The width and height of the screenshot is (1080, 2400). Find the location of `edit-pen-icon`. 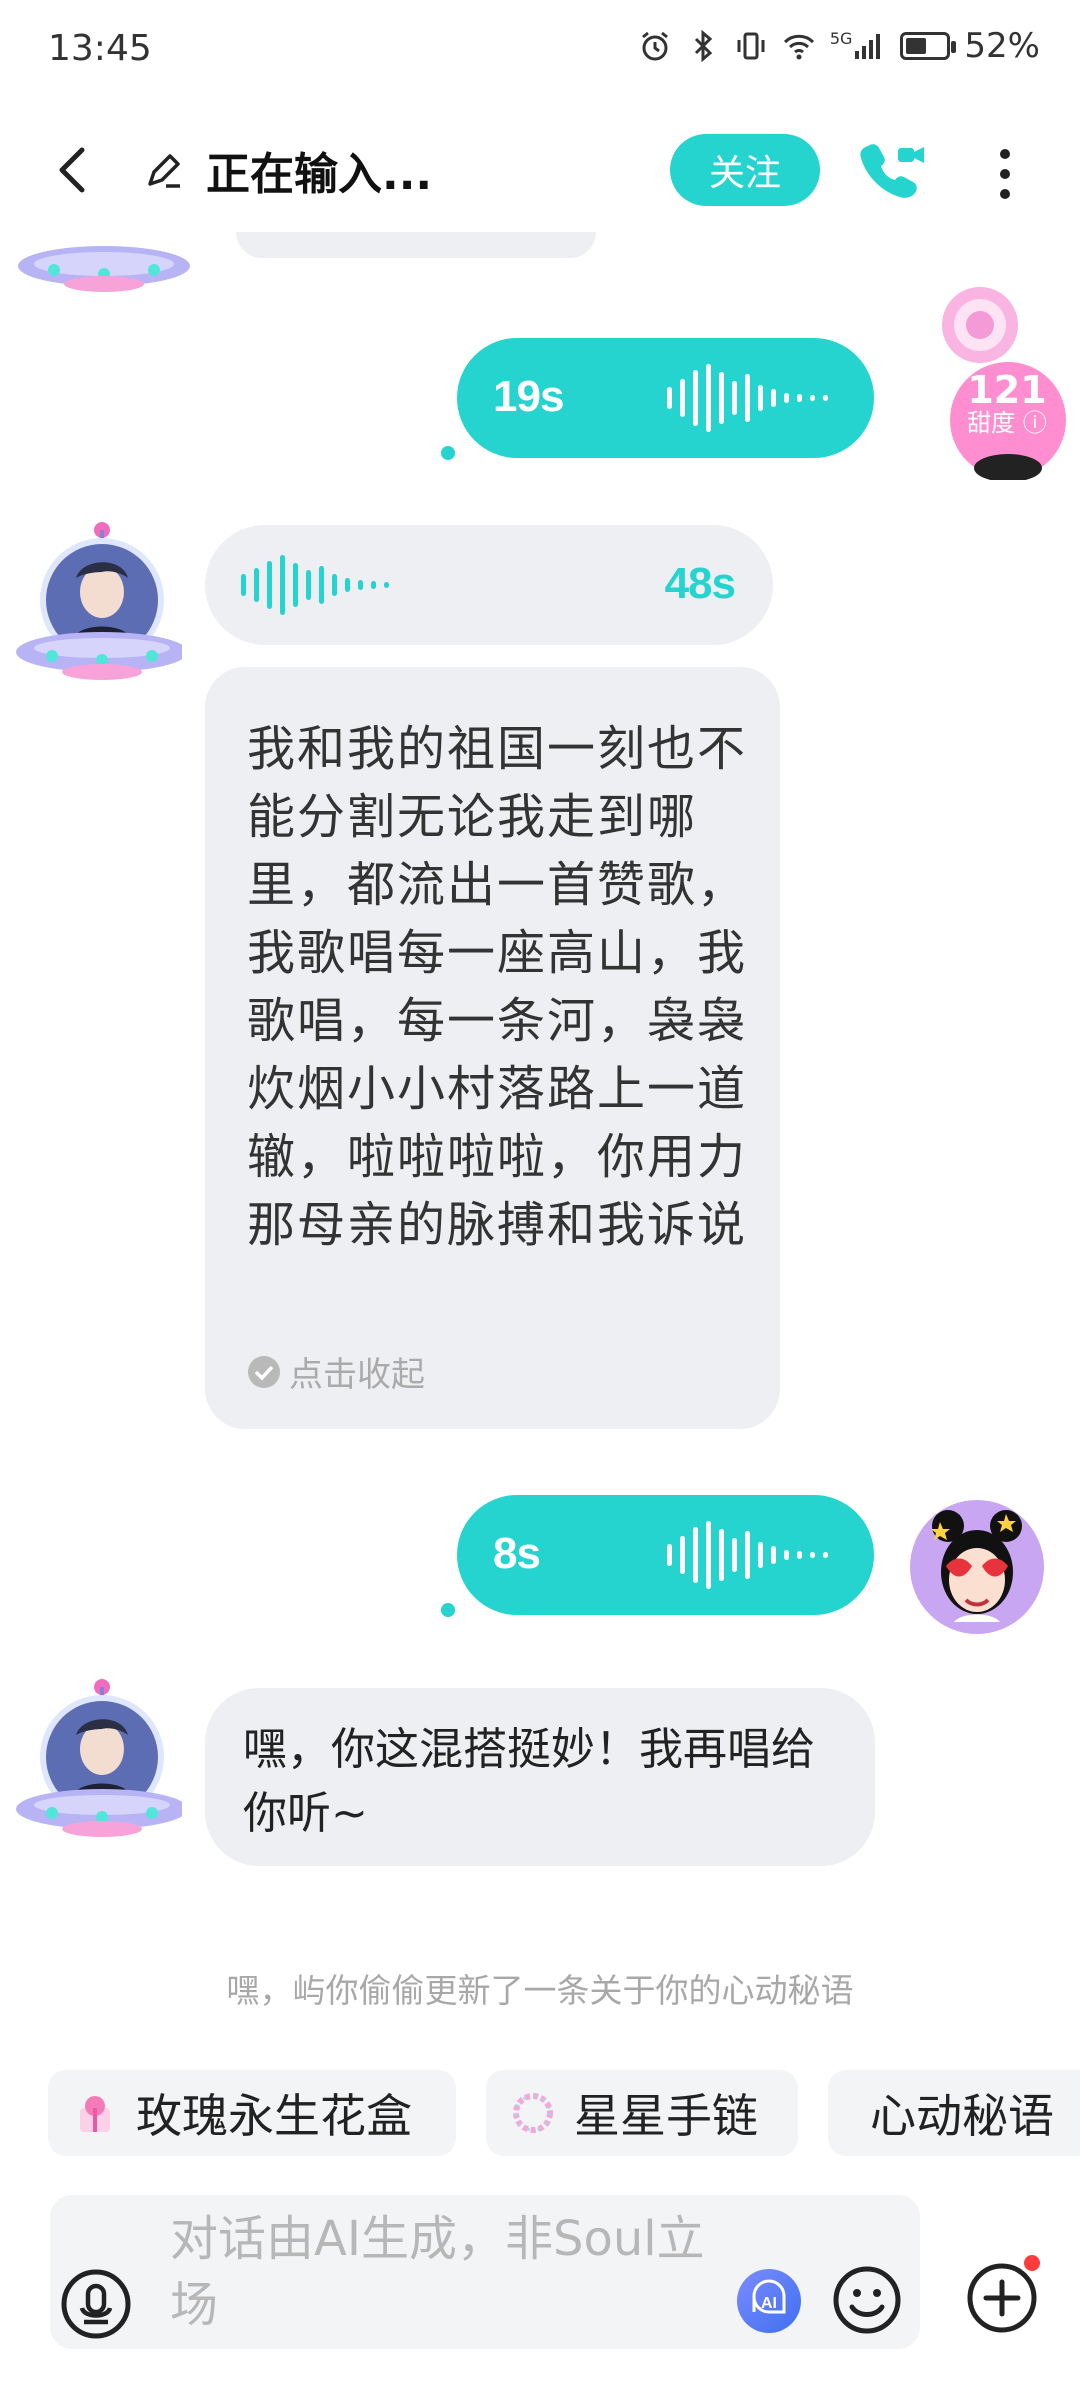

edit-pen-icon is located at coordinates (164, 171).